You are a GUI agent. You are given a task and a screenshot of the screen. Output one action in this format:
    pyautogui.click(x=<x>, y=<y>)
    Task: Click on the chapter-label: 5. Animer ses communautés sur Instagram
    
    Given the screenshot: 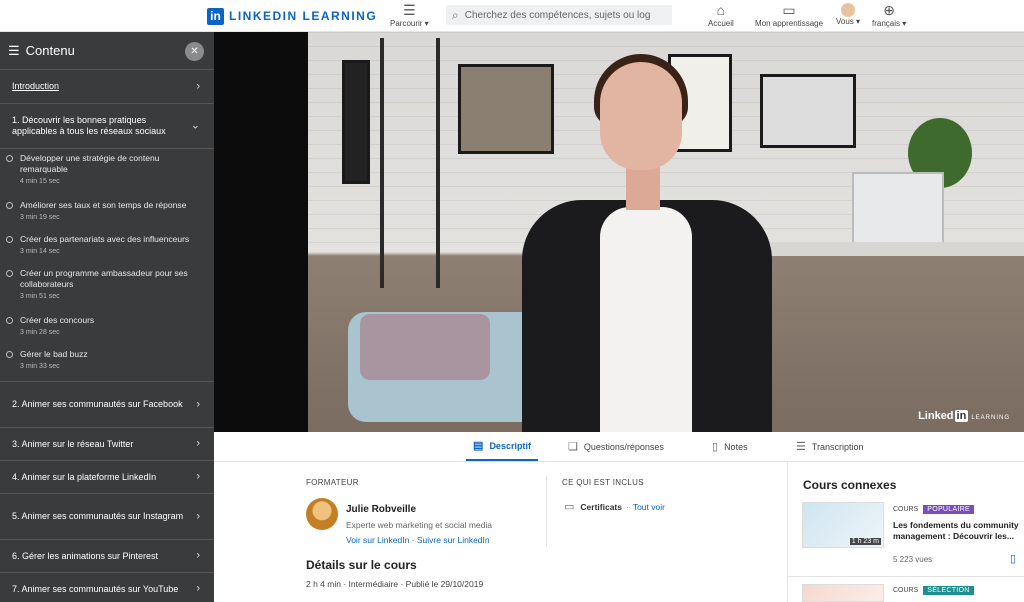 What is the action you would take?
    pyautogui.click(x=98, y=516)
    